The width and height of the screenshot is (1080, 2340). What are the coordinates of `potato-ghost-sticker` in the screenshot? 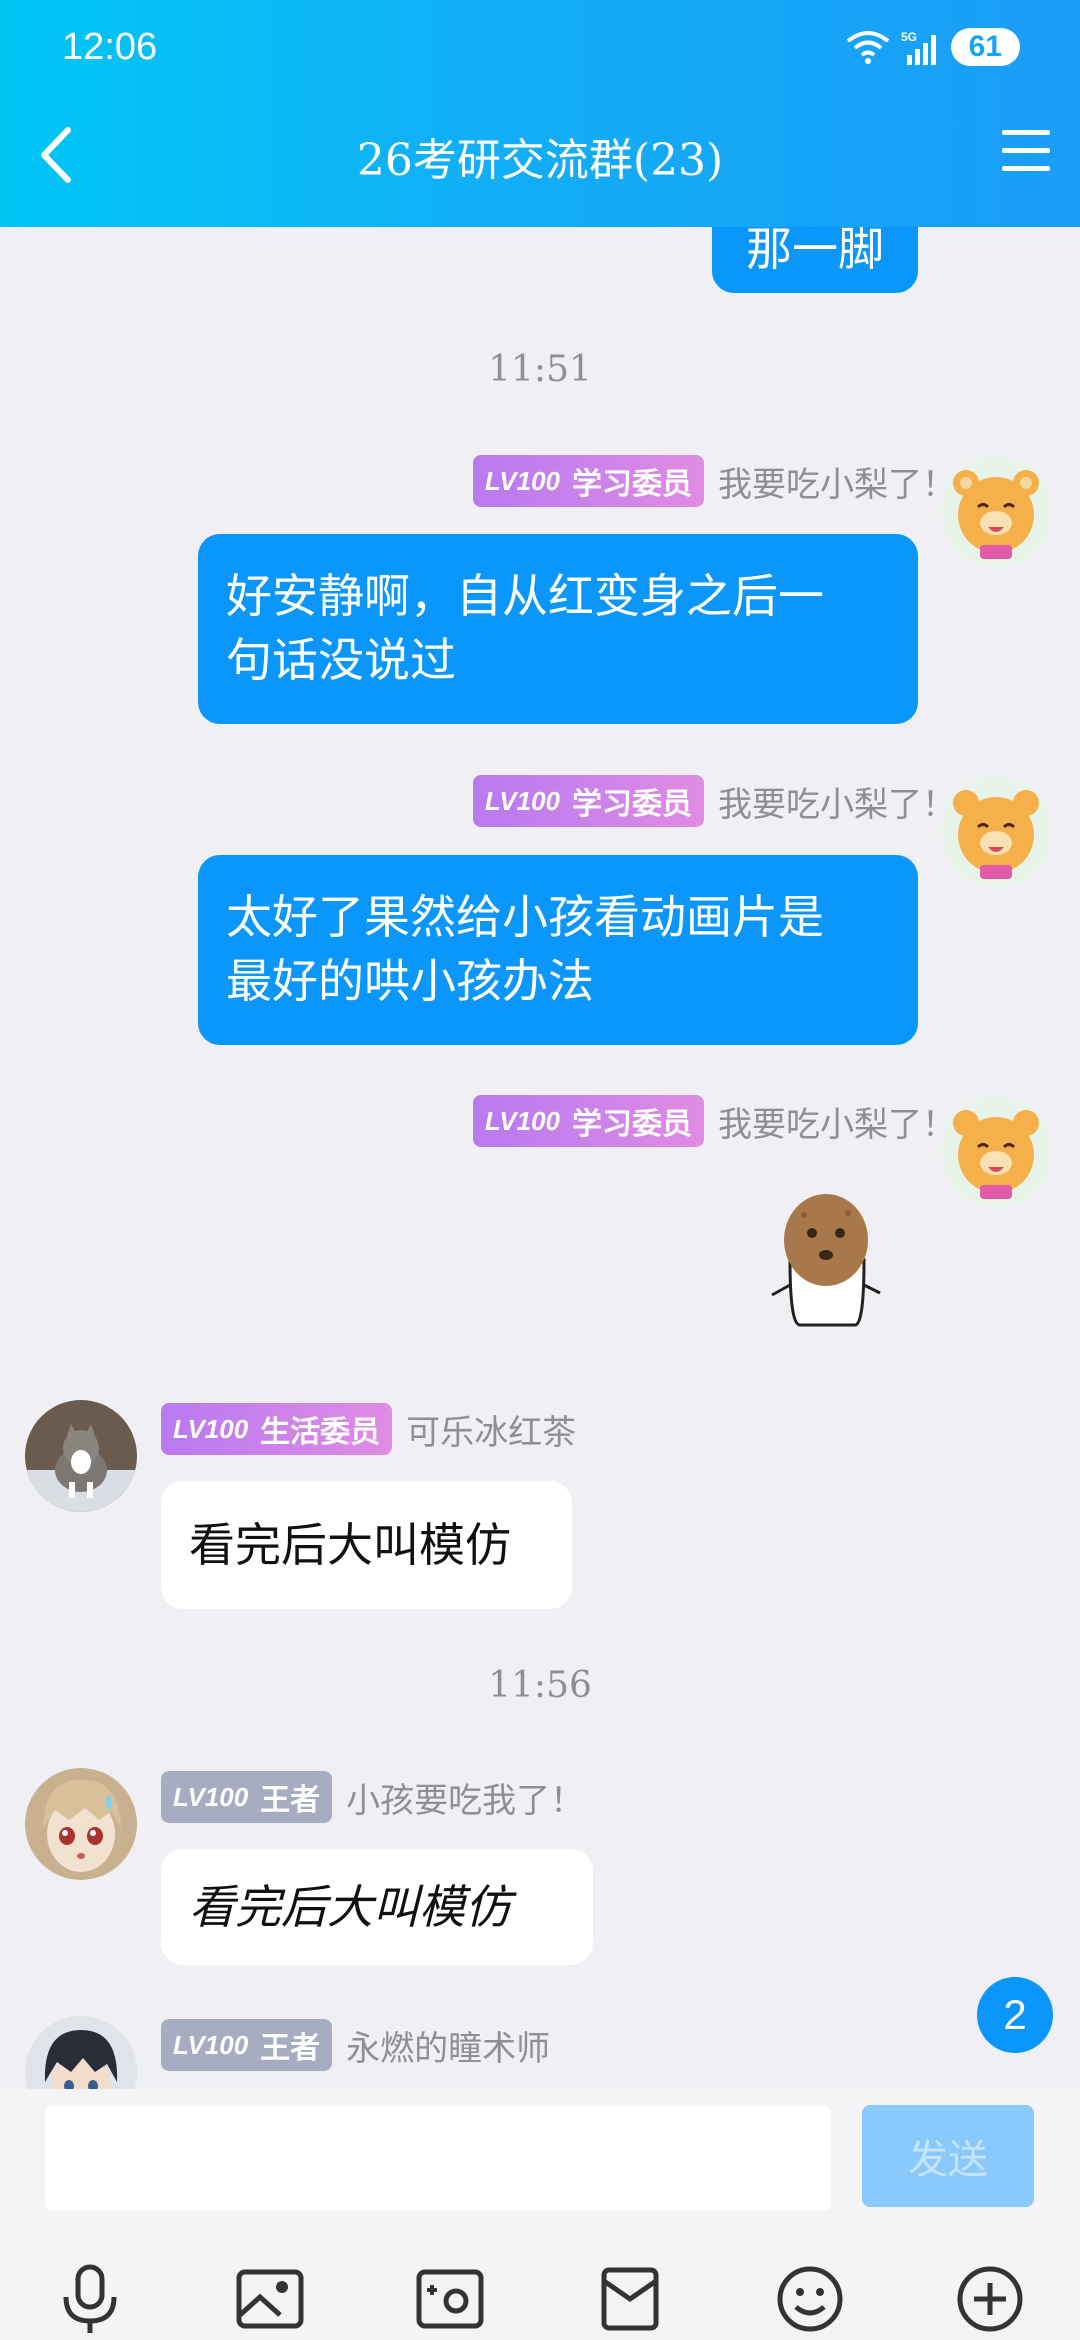 It's located at (825, 1260).